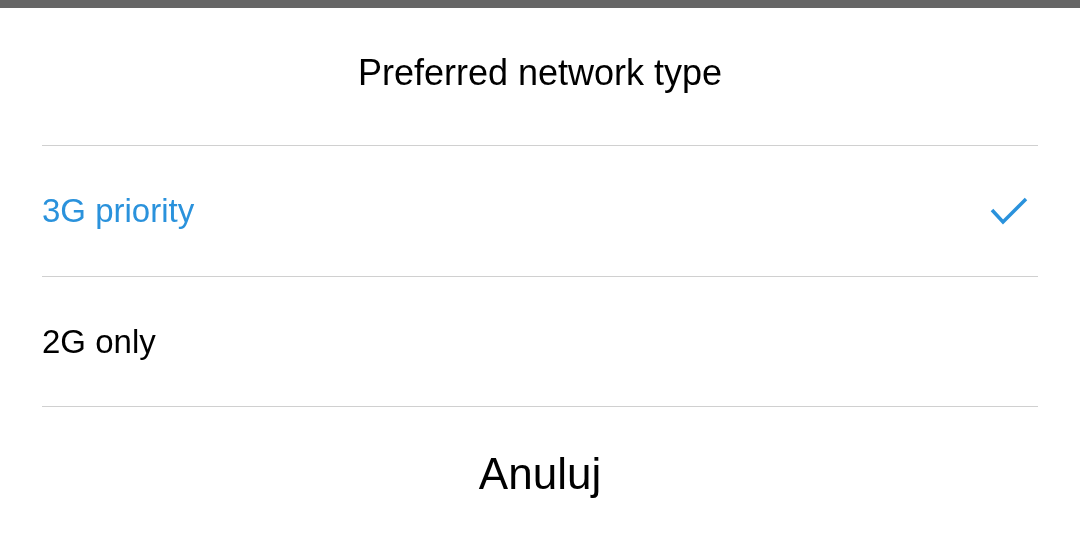 The height and width of the screenshot is (542, 1080). What do you see at coordinates (540, 474) in the screenshot?
I see `cancel-button: Anuluj` at bounding box center [540, 474].